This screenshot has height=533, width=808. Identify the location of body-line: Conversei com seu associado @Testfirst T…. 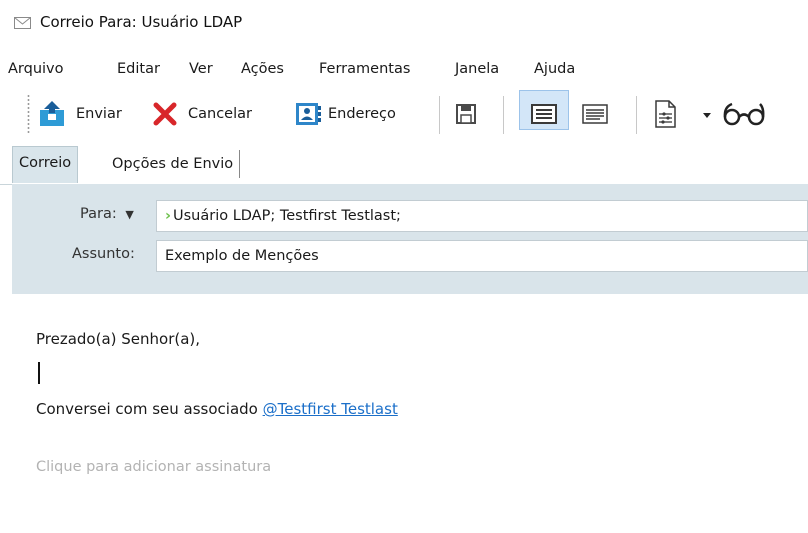
(217, 409).